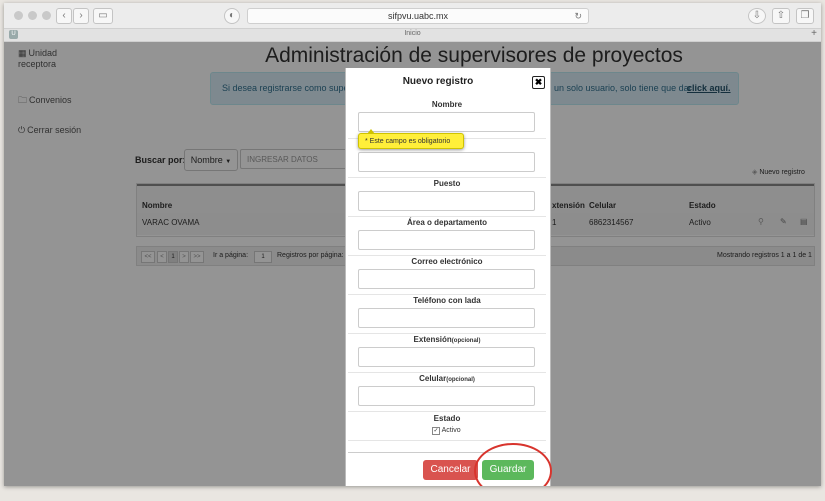 This screenshot has width=825, height=501. What do you see at coordinates (432, 339) in the screenshot?
I see `label-extension-text: Extensión` at bounding box center [432, 339].